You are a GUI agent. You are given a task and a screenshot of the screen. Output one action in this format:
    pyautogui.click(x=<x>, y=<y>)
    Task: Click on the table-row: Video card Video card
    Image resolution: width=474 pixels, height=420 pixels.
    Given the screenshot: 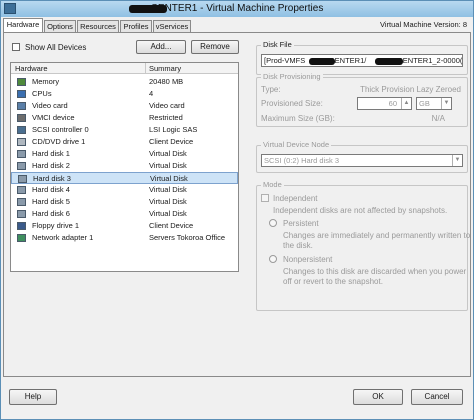 What is the action you would take?
    pyautogui.click(x=124, y=106)
    